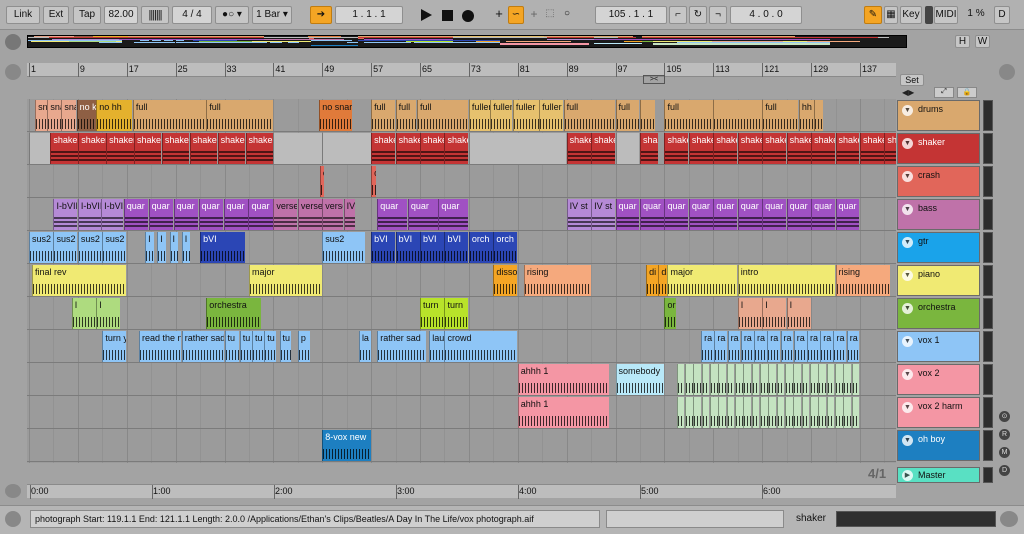 This screenshot has width=1024, height=534. I want to click on clip: di, so click(652, 280).